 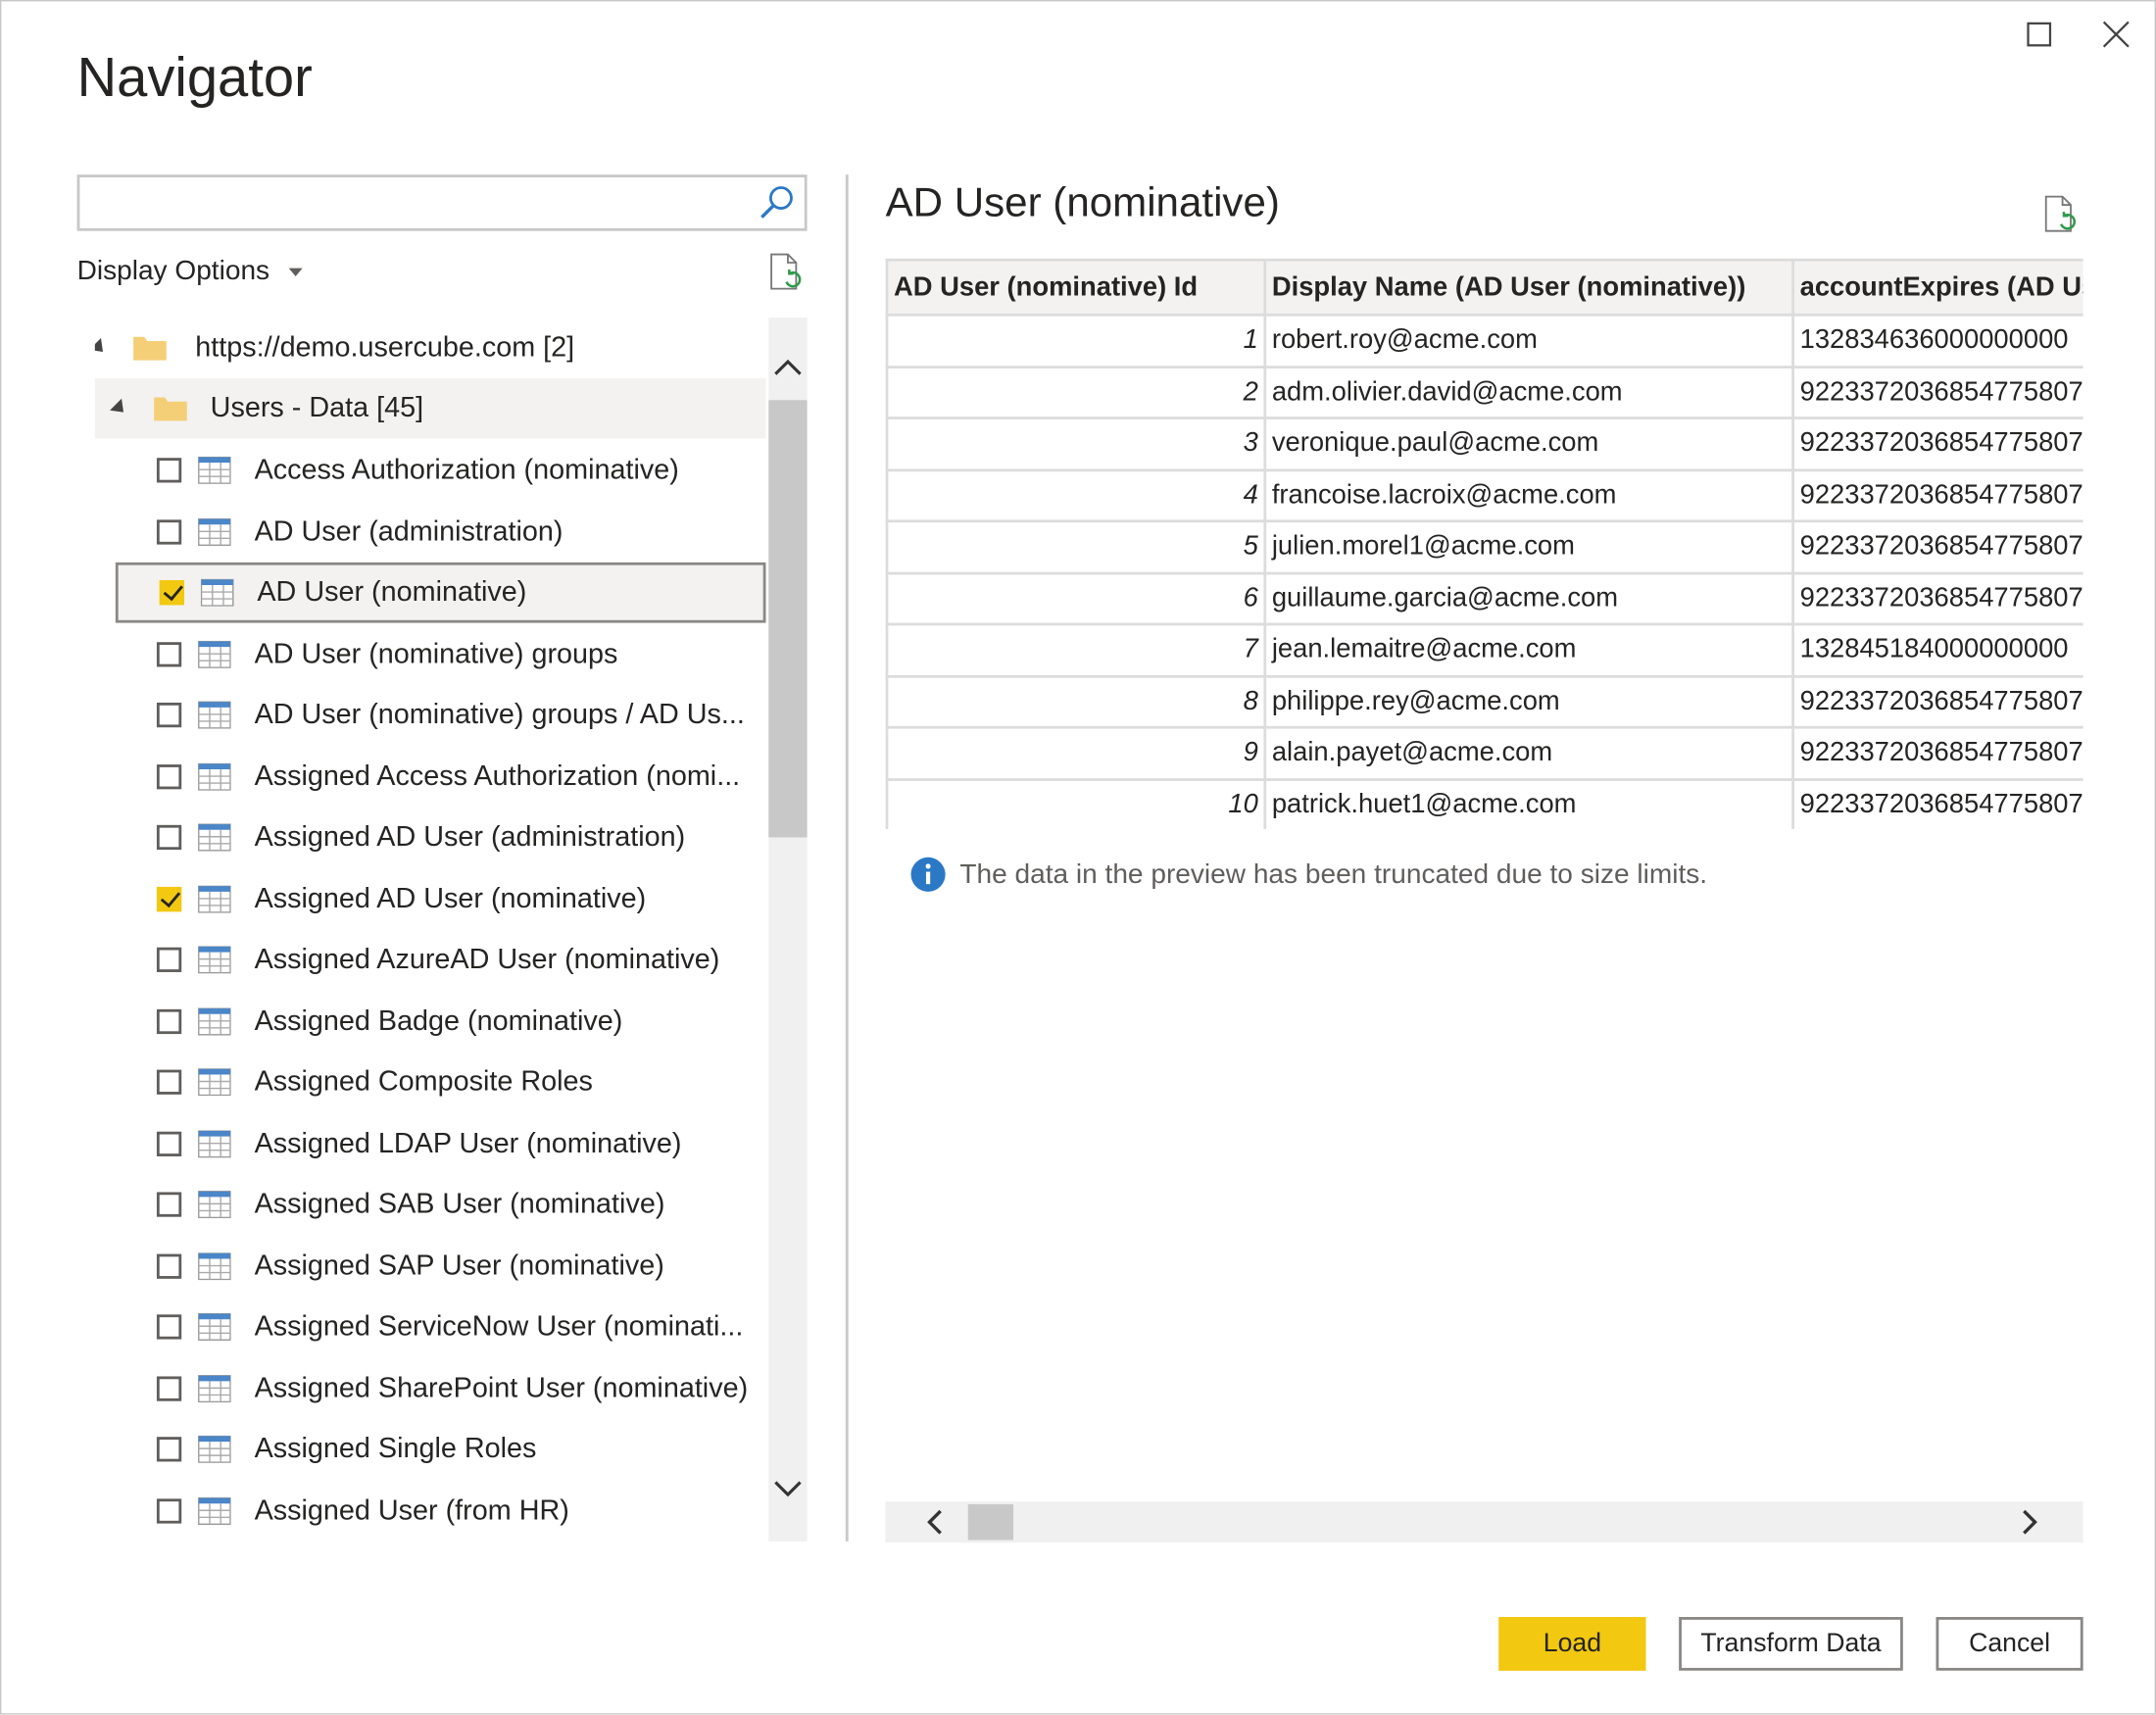 I want to click on cancel-button: Cancel, so click(x=2009, y=1643).